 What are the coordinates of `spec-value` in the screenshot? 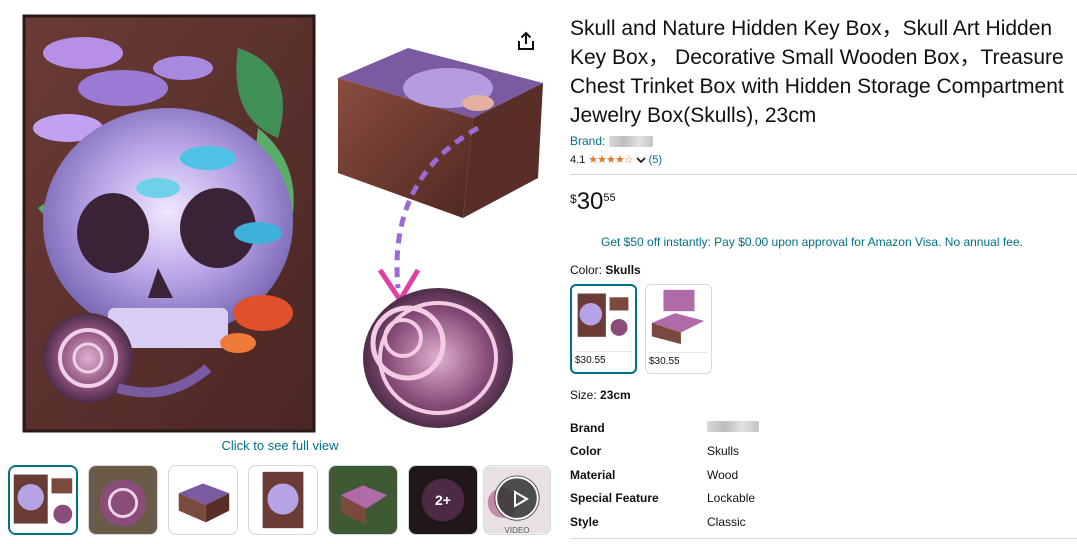 It's located at (892, 427).